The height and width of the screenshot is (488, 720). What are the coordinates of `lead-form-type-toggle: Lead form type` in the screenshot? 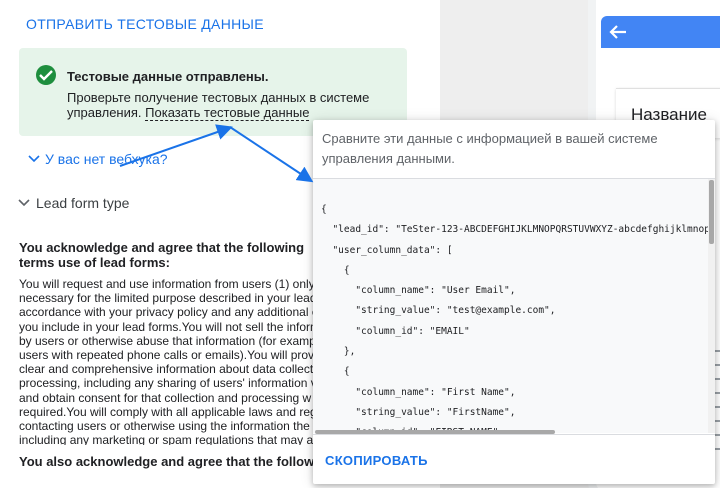 It's located at (73, 203).